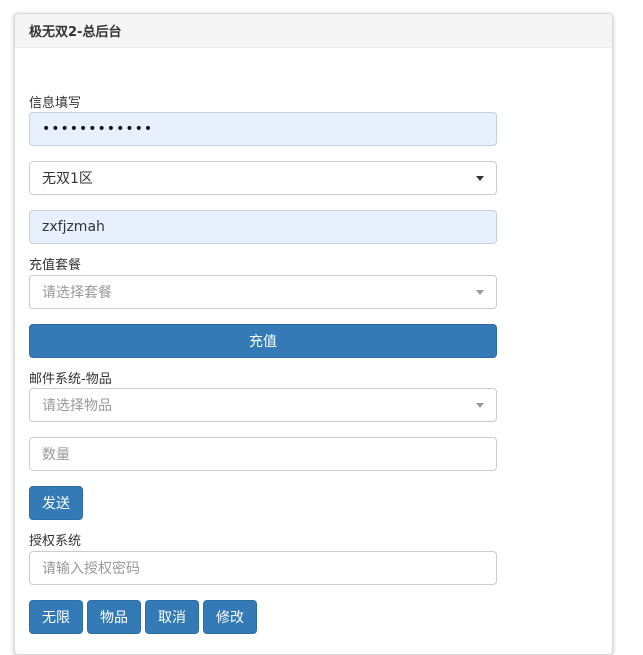  What do you see at coordinates (263, 454) in the screenshot?
I see `quantity-input: 数量` at bounding box center [263, 454].